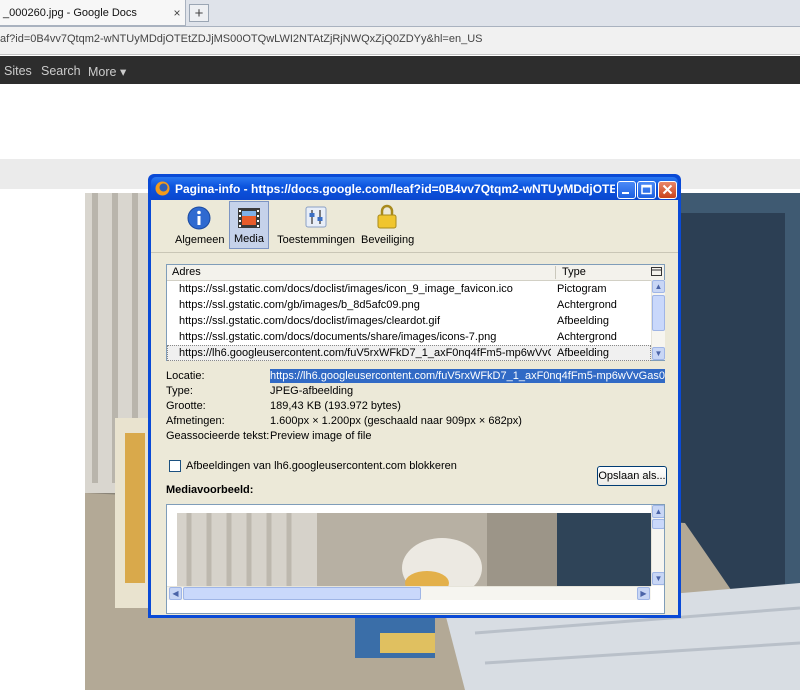 The width and height of the screenshot is (800, 690). I want to click on size-label: Grootte:, so click(186, 406).